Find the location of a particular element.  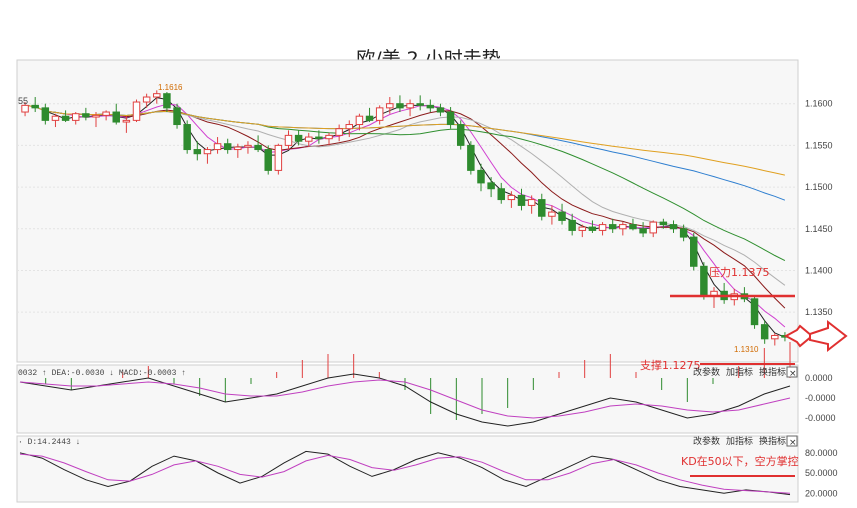

kd-tick-label: 80.0000 is located at coordinates (821, 453).